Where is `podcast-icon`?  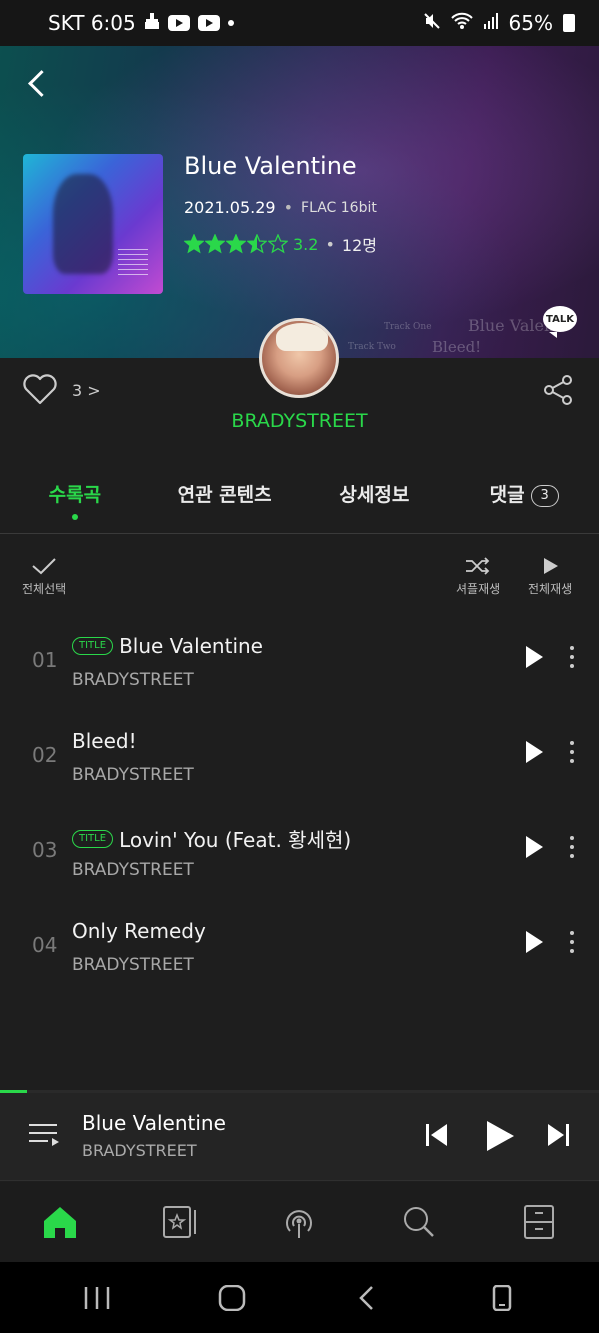 podcast-icon is located at coordinates (299, 1224).